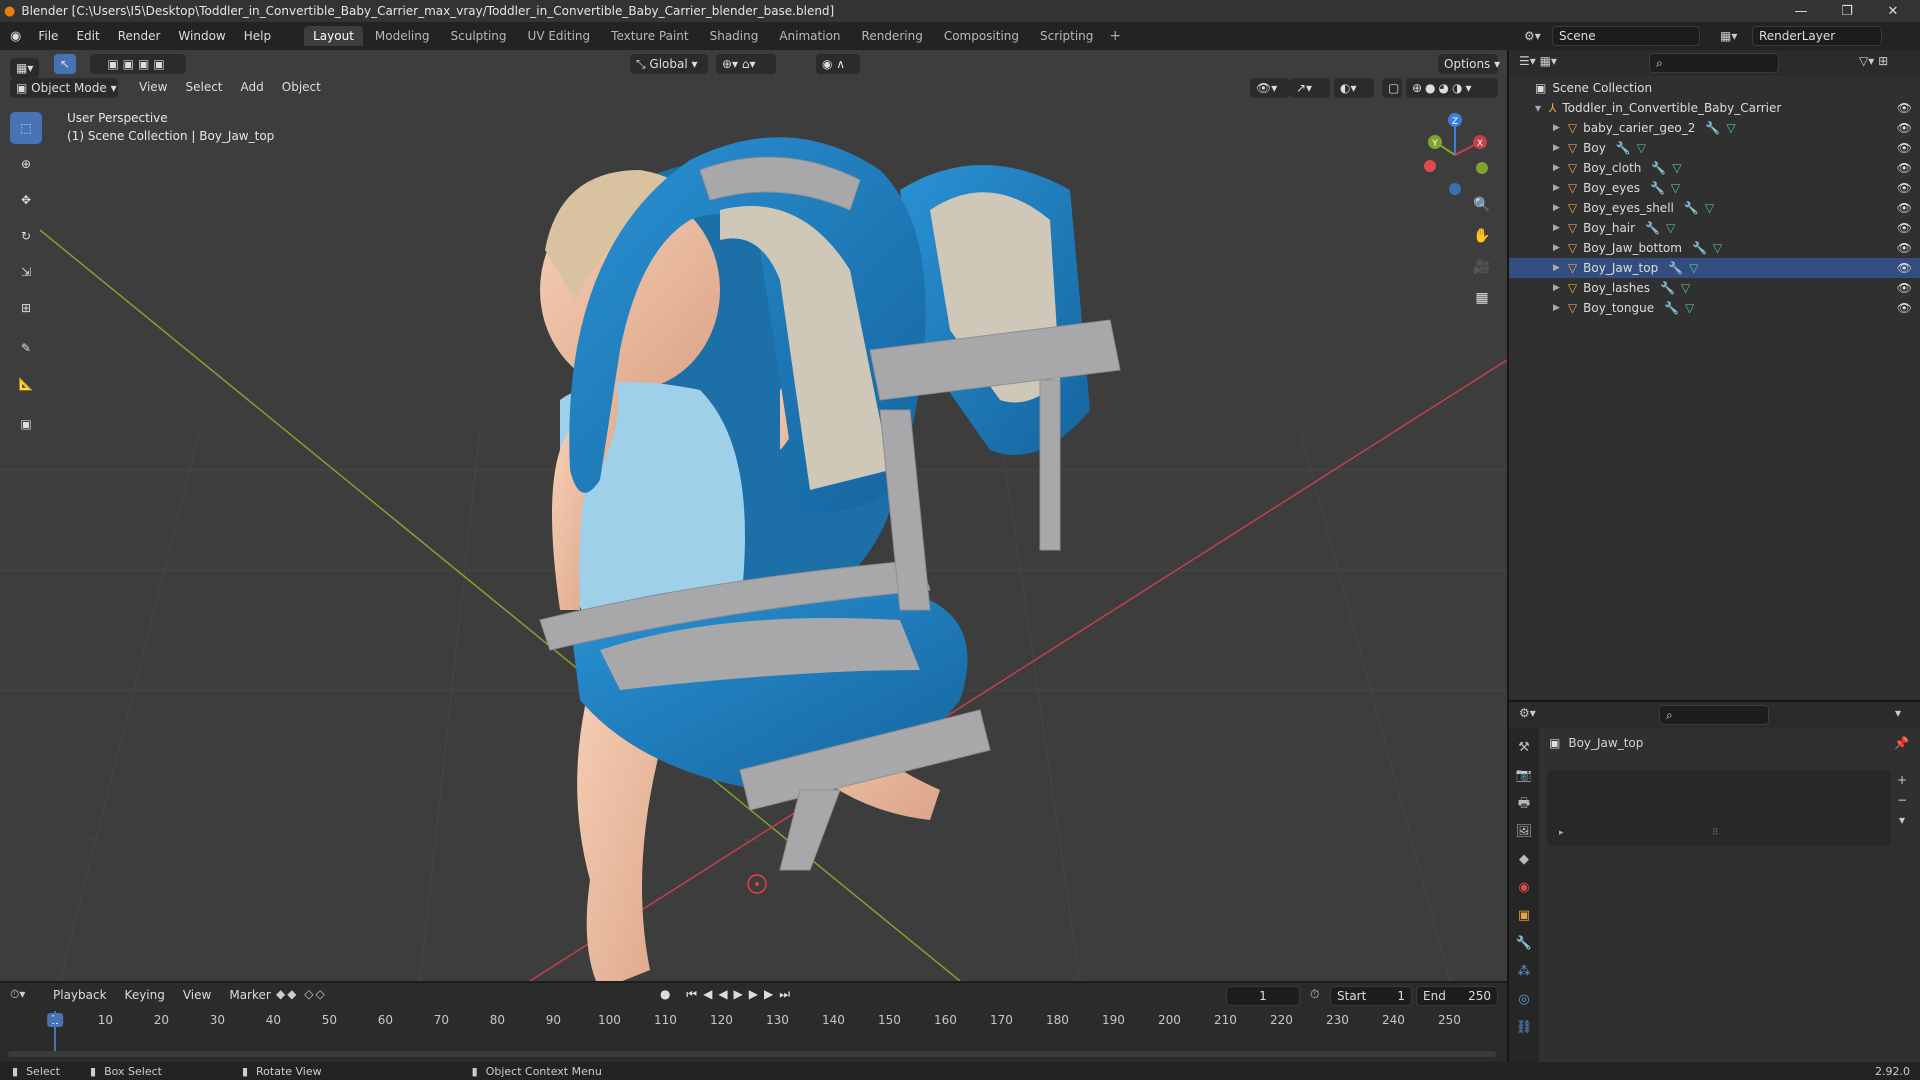  Describe the element at coordinates (1482, 298) in the screenshot. I see `ortho-grid-icon: ▦` at that location.